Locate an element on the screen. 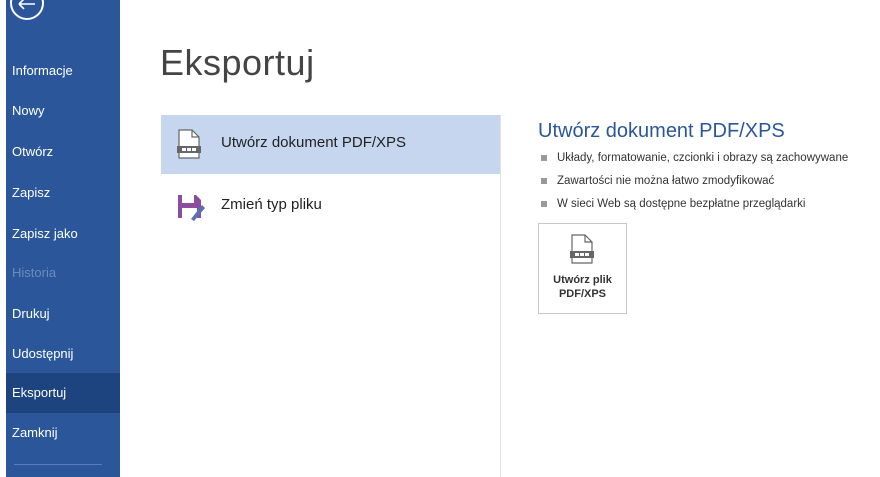 This screenshot has width=880, height=477. create-pdf-xps-button-line2: PDF/XPS is located at coordinates (582, 294).